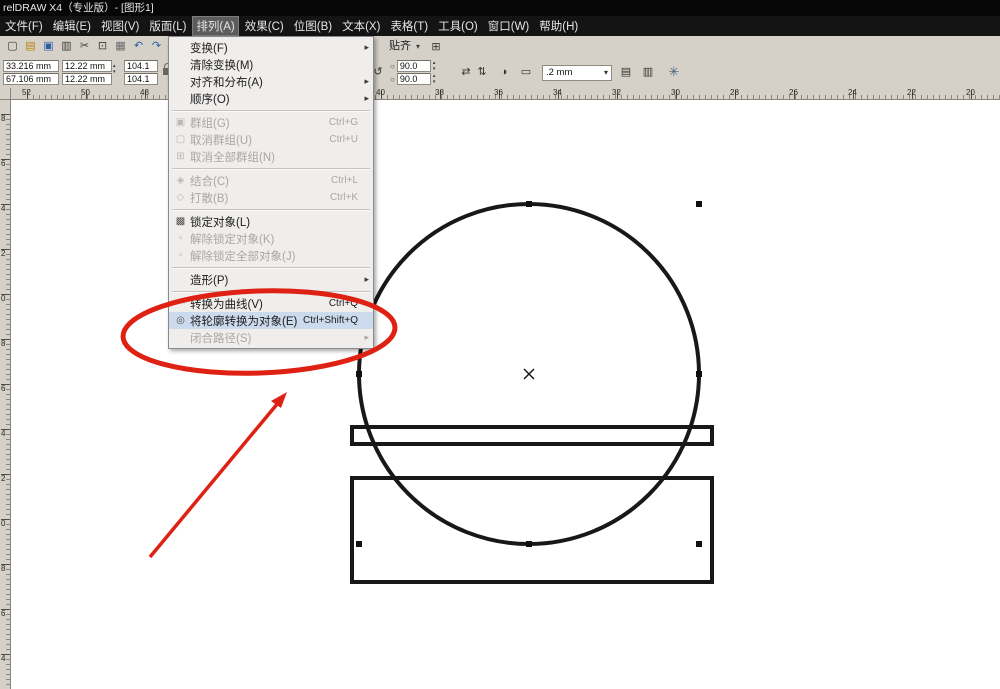  What do you see at coordinates (209, 280) in the screenshot?
I see `menu-item-label: 造形(P)` at bounding box center [209, 280].